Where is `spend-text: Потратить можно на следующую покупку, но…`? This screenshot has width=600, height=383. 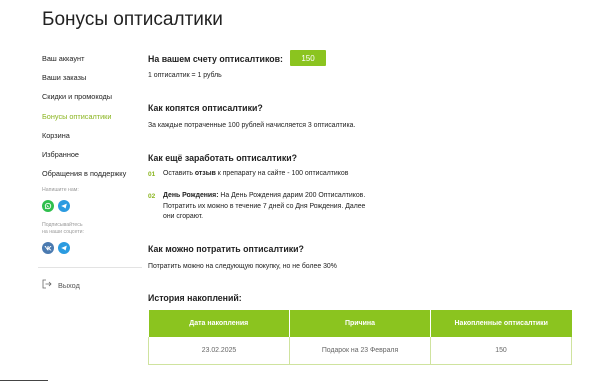 spend-text: Потратить можно на следующую покупку, но… is located at coordinates (242, 266).